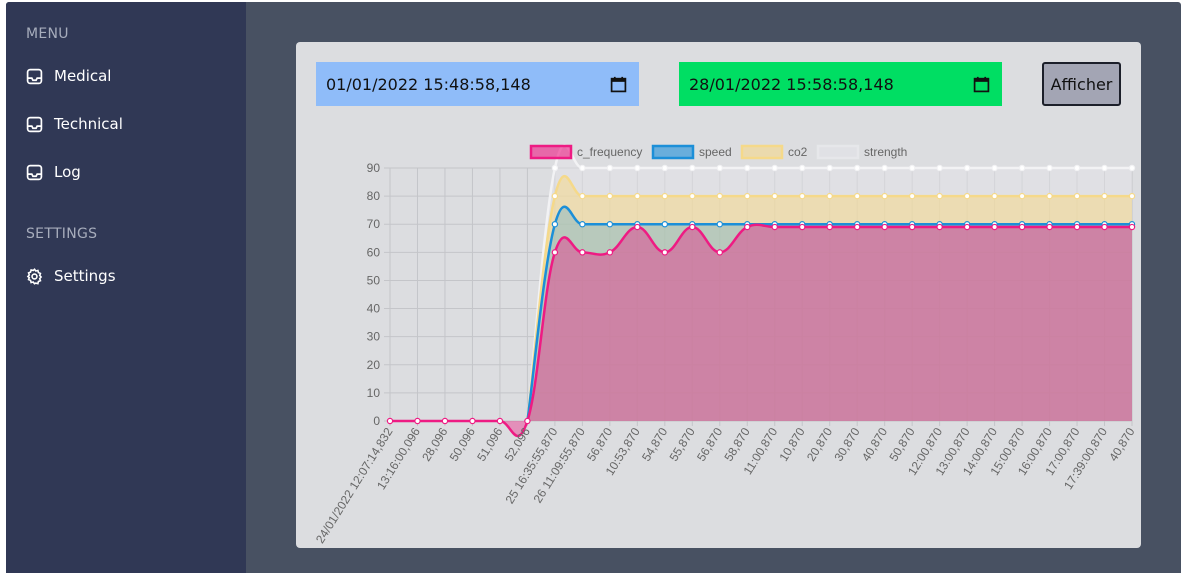 The image size is (1189, 573). I want to click on y-tick-label: 0, so click(376, 421).